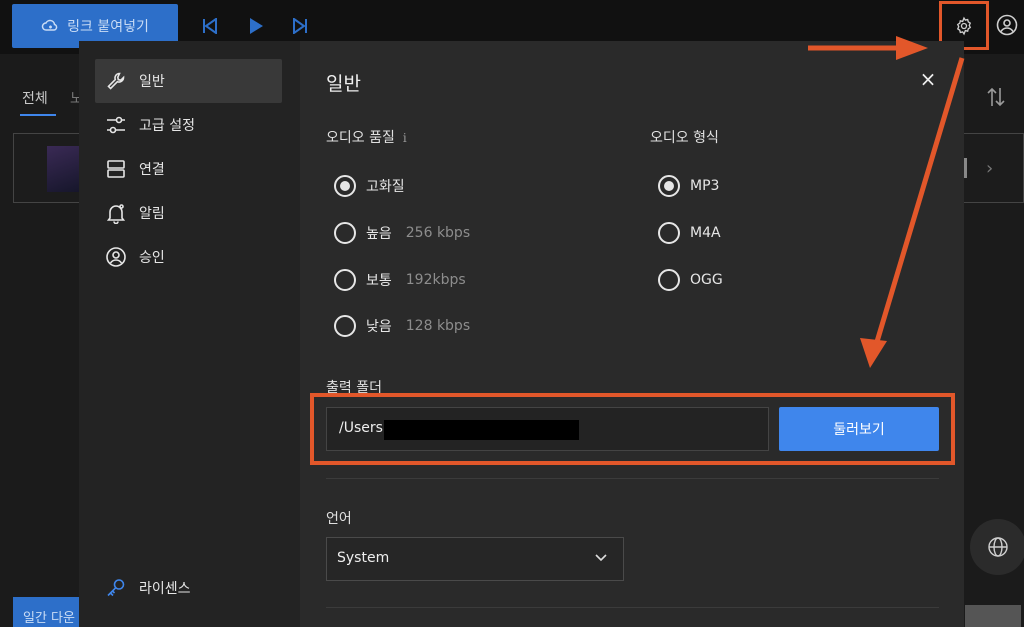  Describe the element at coordinates (188, 257) in the screenshot. I see `sidebar-item-authorization: 승인` at that location.